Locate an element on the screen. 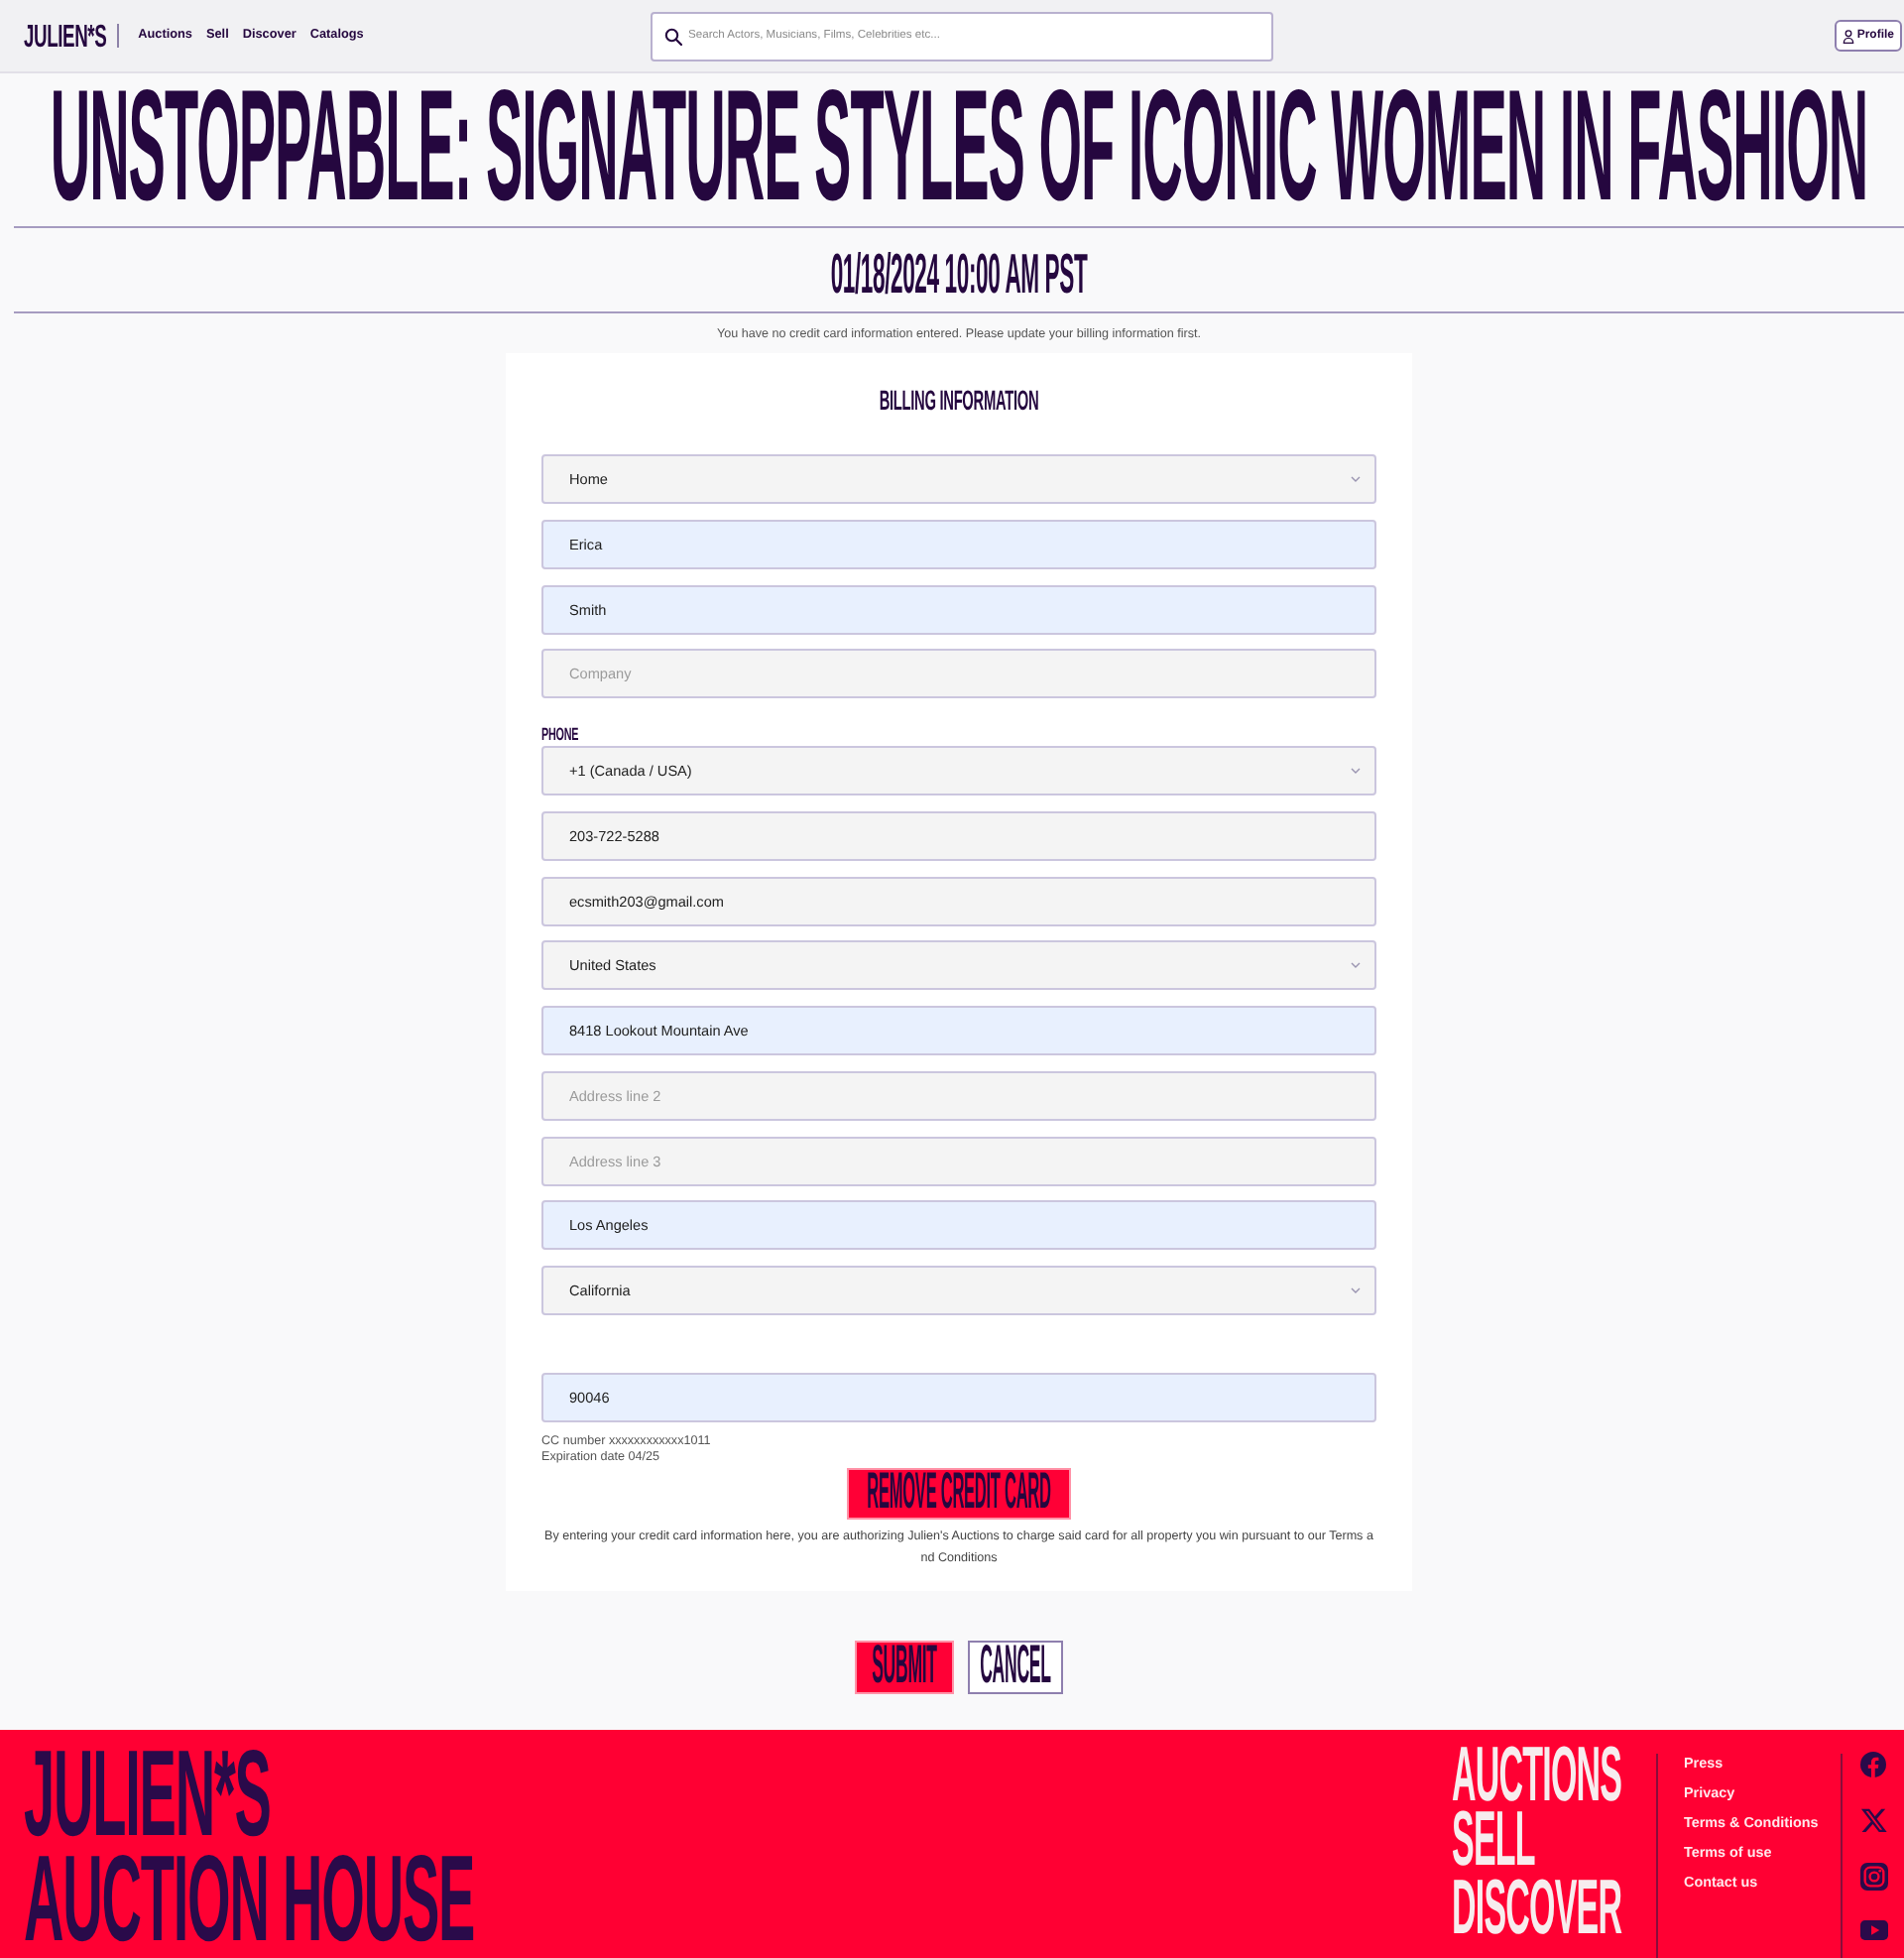 Image resolution: width=1904 pixels, height=1958 pixels. phone-label: PHONE is located at coordinates (560, 738).